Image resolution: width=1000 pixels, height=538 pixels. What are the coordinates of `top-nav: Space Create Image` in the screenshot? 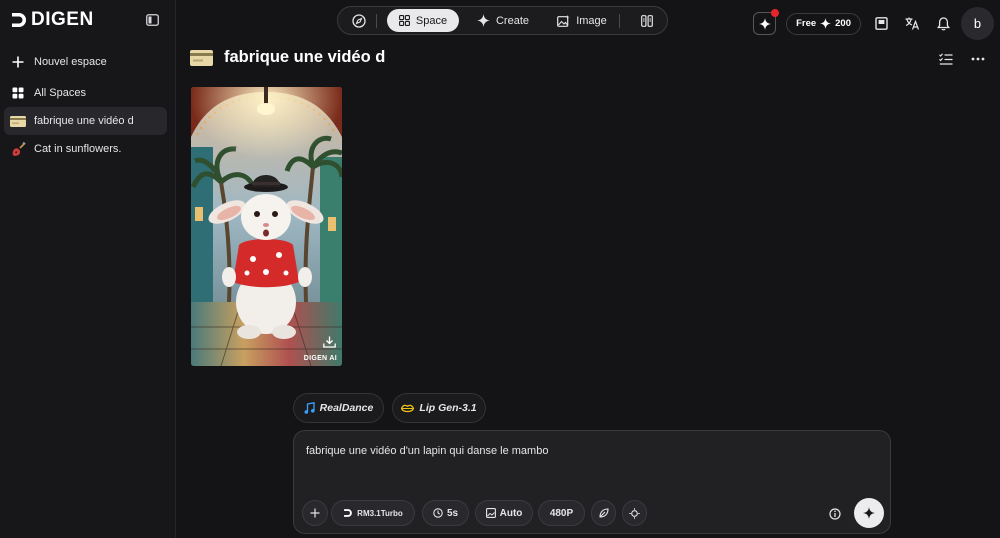 It's located at (502, 20).